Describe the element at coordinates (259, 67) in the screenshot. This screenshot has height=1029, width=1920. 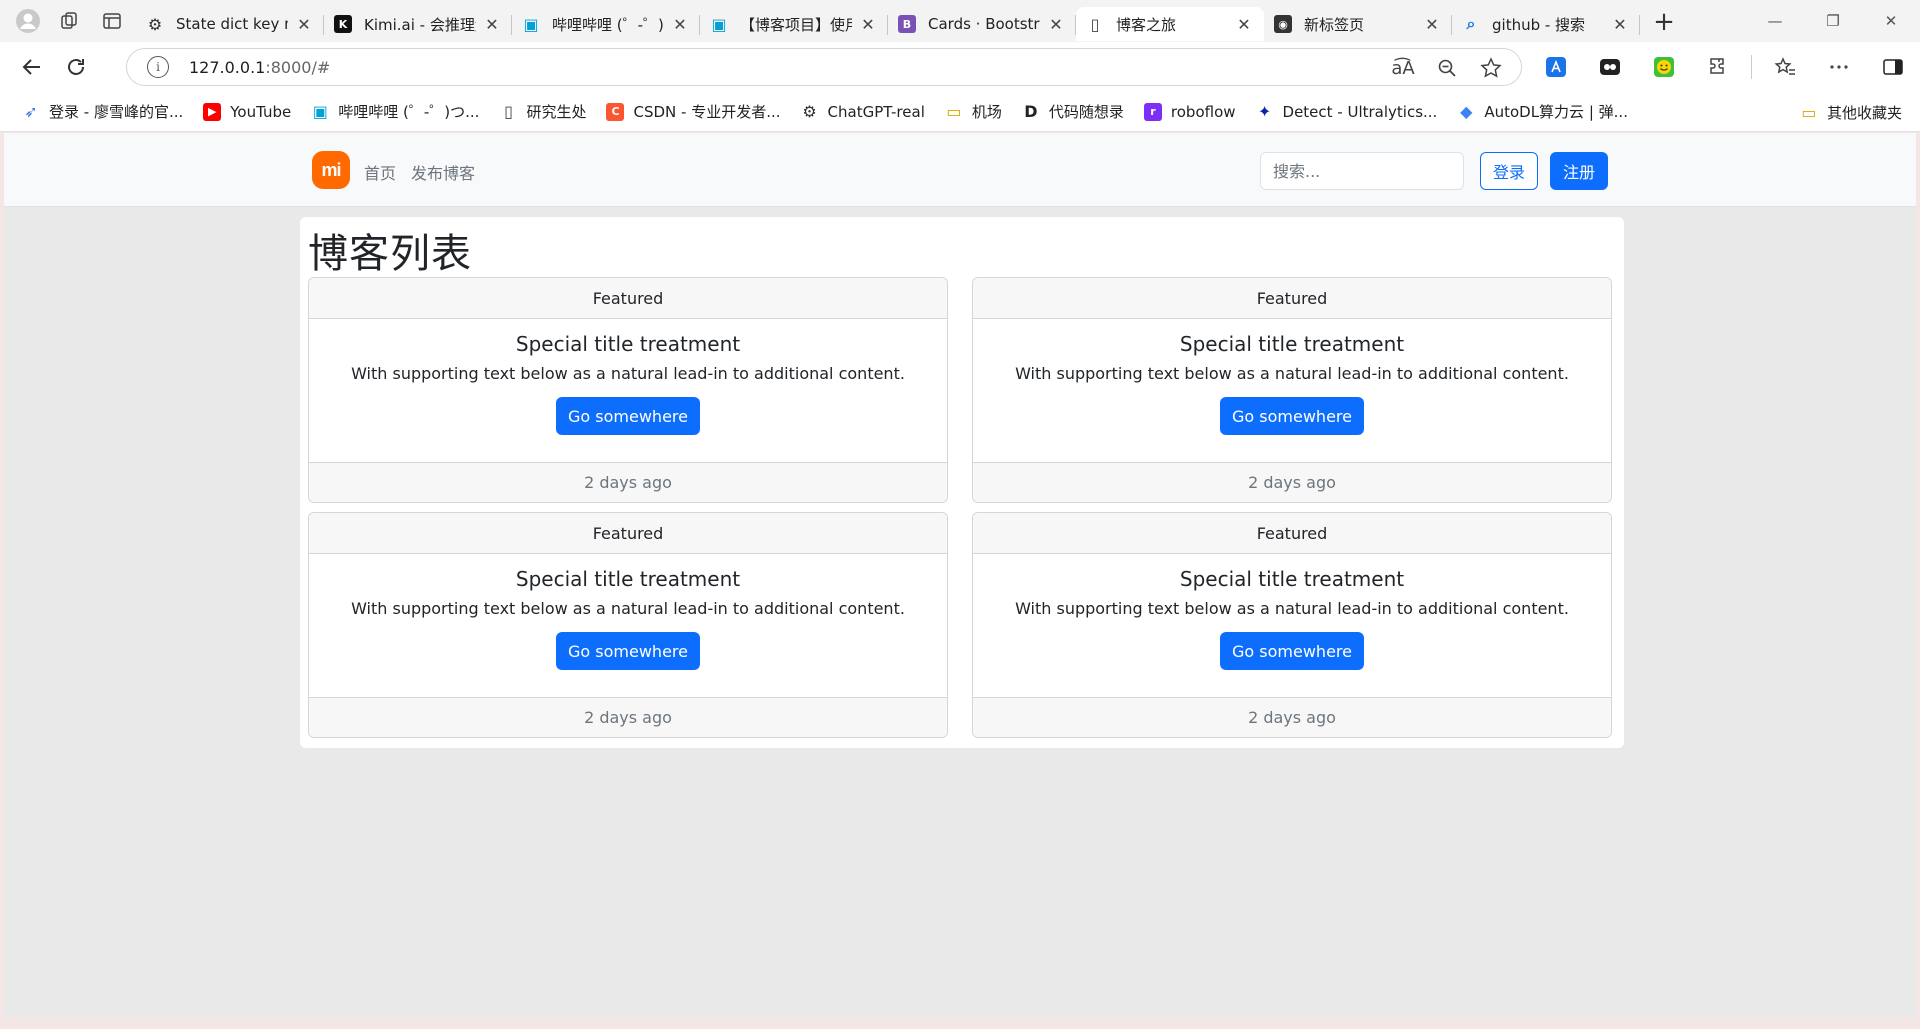
I see `address-url: 127.0.0.1:8000/#` at that location.